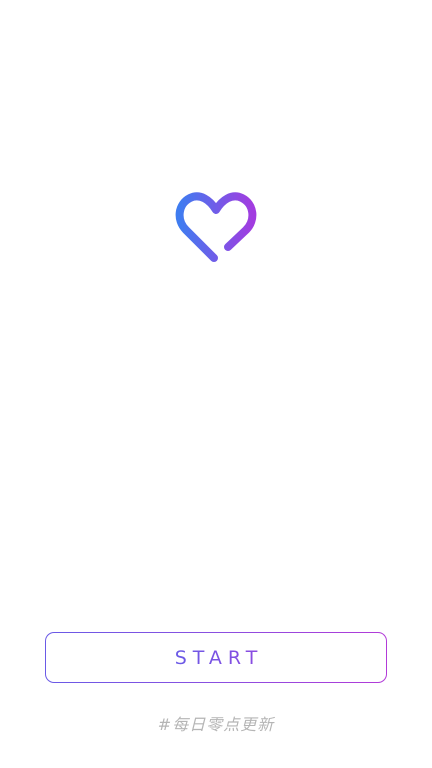  I want to click on start-button: START, so click(216, 657).